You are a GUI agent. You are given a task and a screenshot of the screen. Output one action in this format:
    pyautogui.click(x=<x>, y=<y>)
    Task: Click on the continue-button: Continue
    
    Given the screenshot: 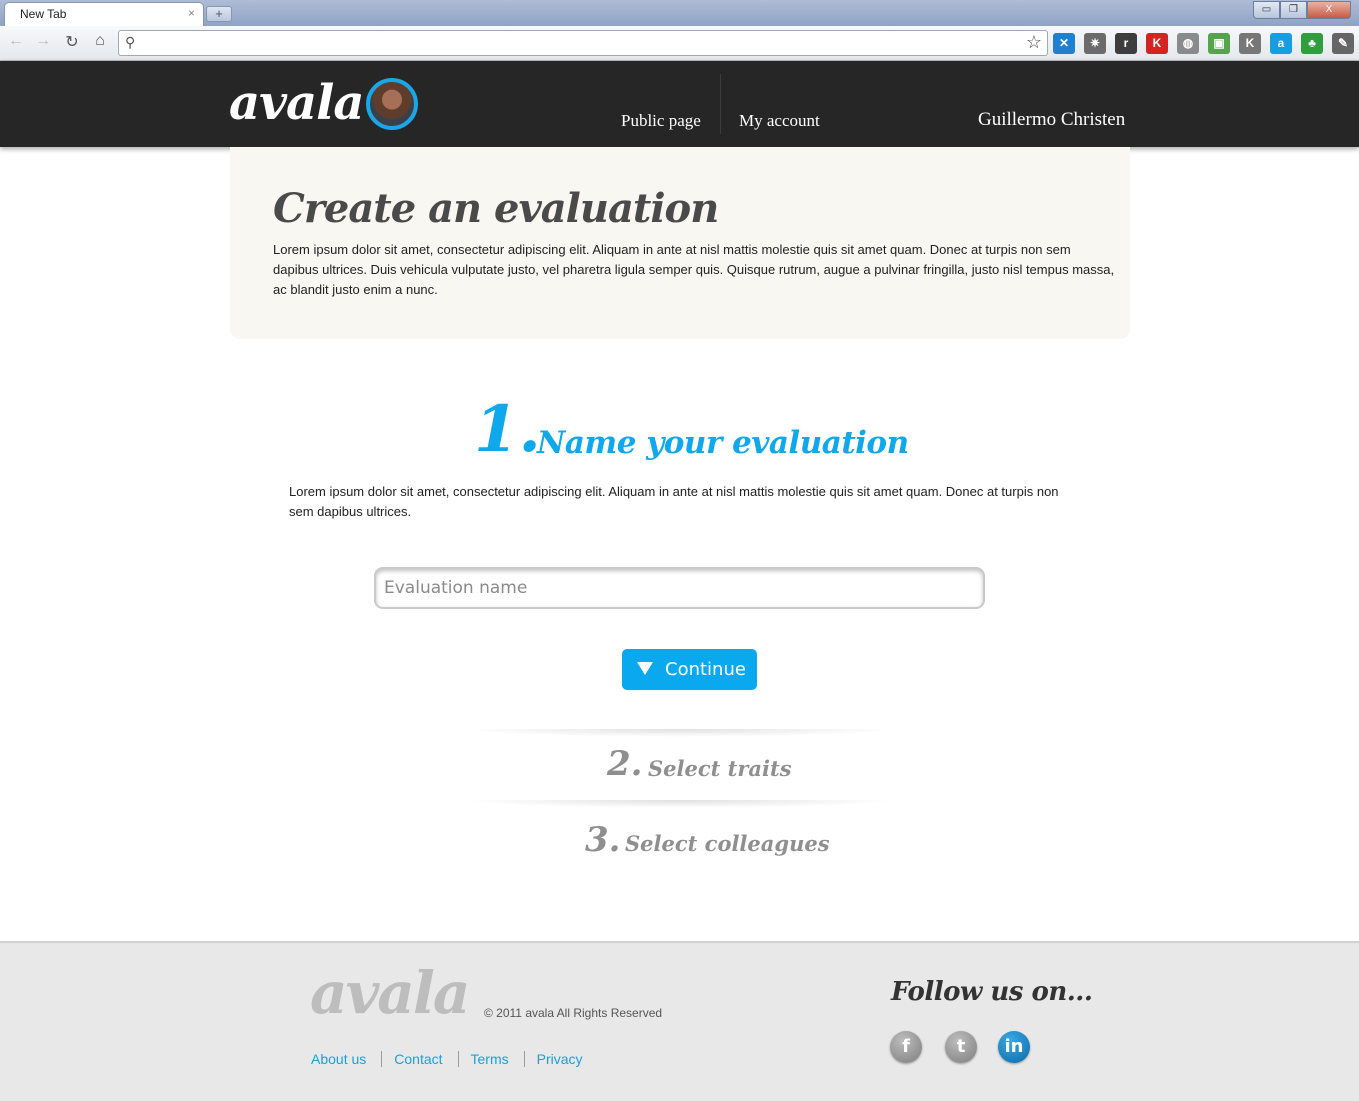 What is the action you would take?
    pyautogui.click(x=689, y=669)
    